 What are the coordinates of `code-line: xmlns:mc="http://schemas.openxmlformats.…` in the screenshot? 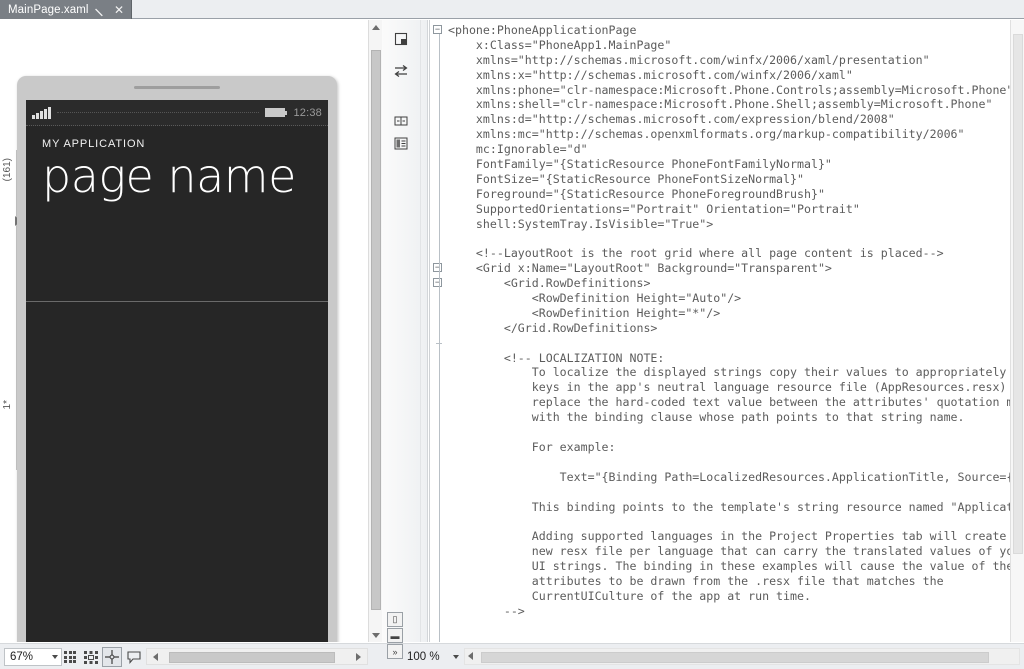 It's located at (706, 134).